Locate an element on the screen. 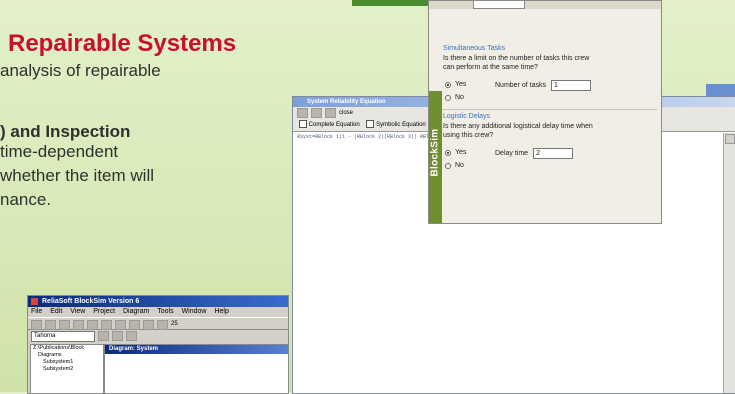  find-icon is located at coordinates (148, 325).